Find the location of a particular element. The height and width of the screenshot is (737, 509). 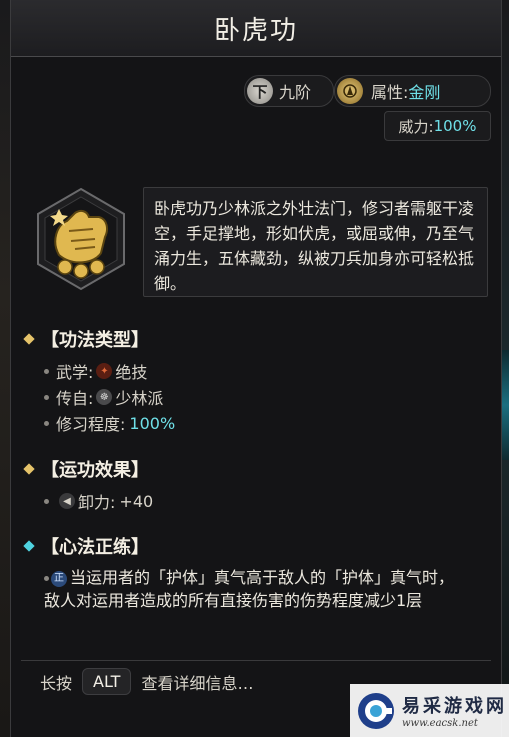

row-value: 绝技 is located at coordinates (131, 372).